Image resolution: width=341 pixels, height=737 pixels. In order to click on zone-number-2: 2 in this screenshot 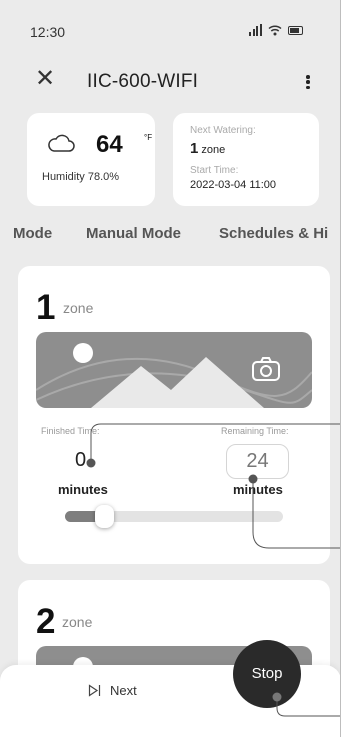, I will do `click(46, 621)`.